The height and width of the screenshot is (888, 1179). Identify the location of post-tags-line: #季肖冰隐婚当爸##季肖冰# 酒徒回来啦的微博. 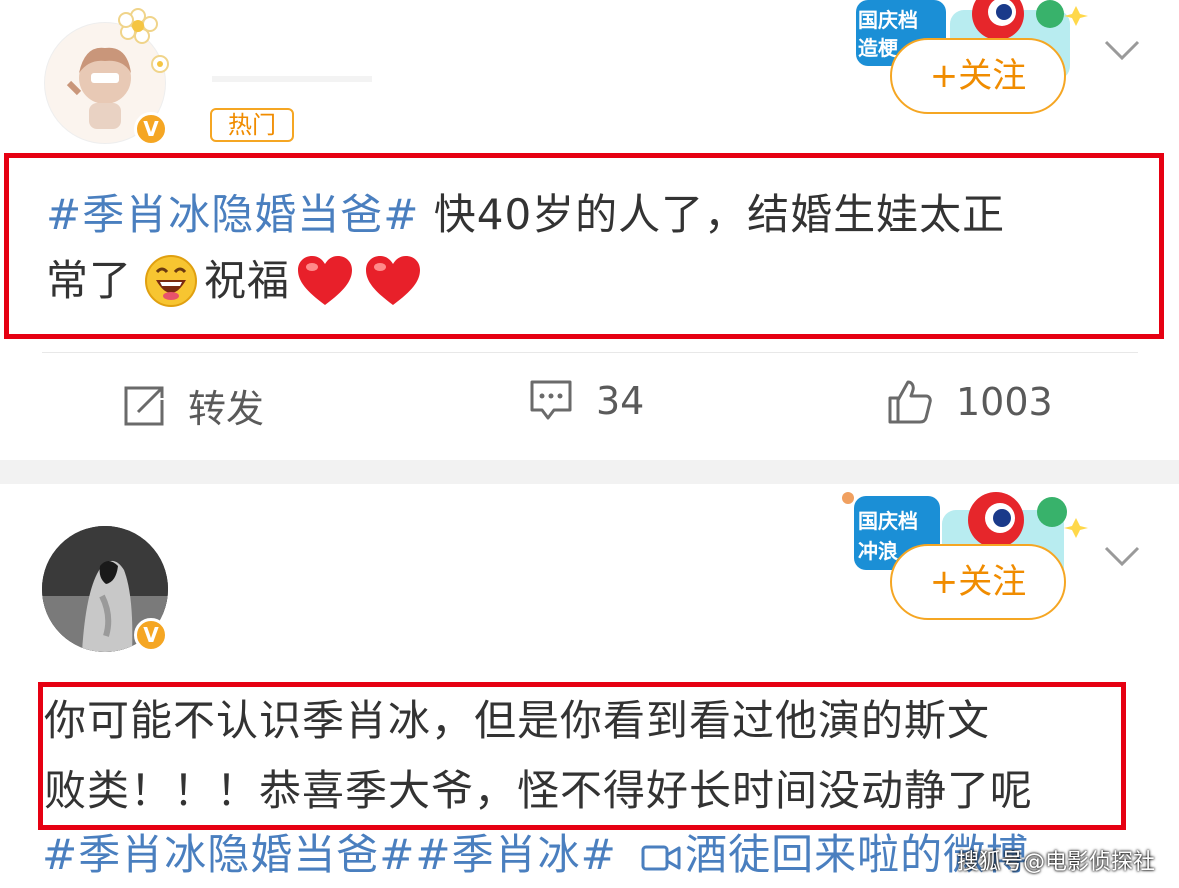
(535, 855).